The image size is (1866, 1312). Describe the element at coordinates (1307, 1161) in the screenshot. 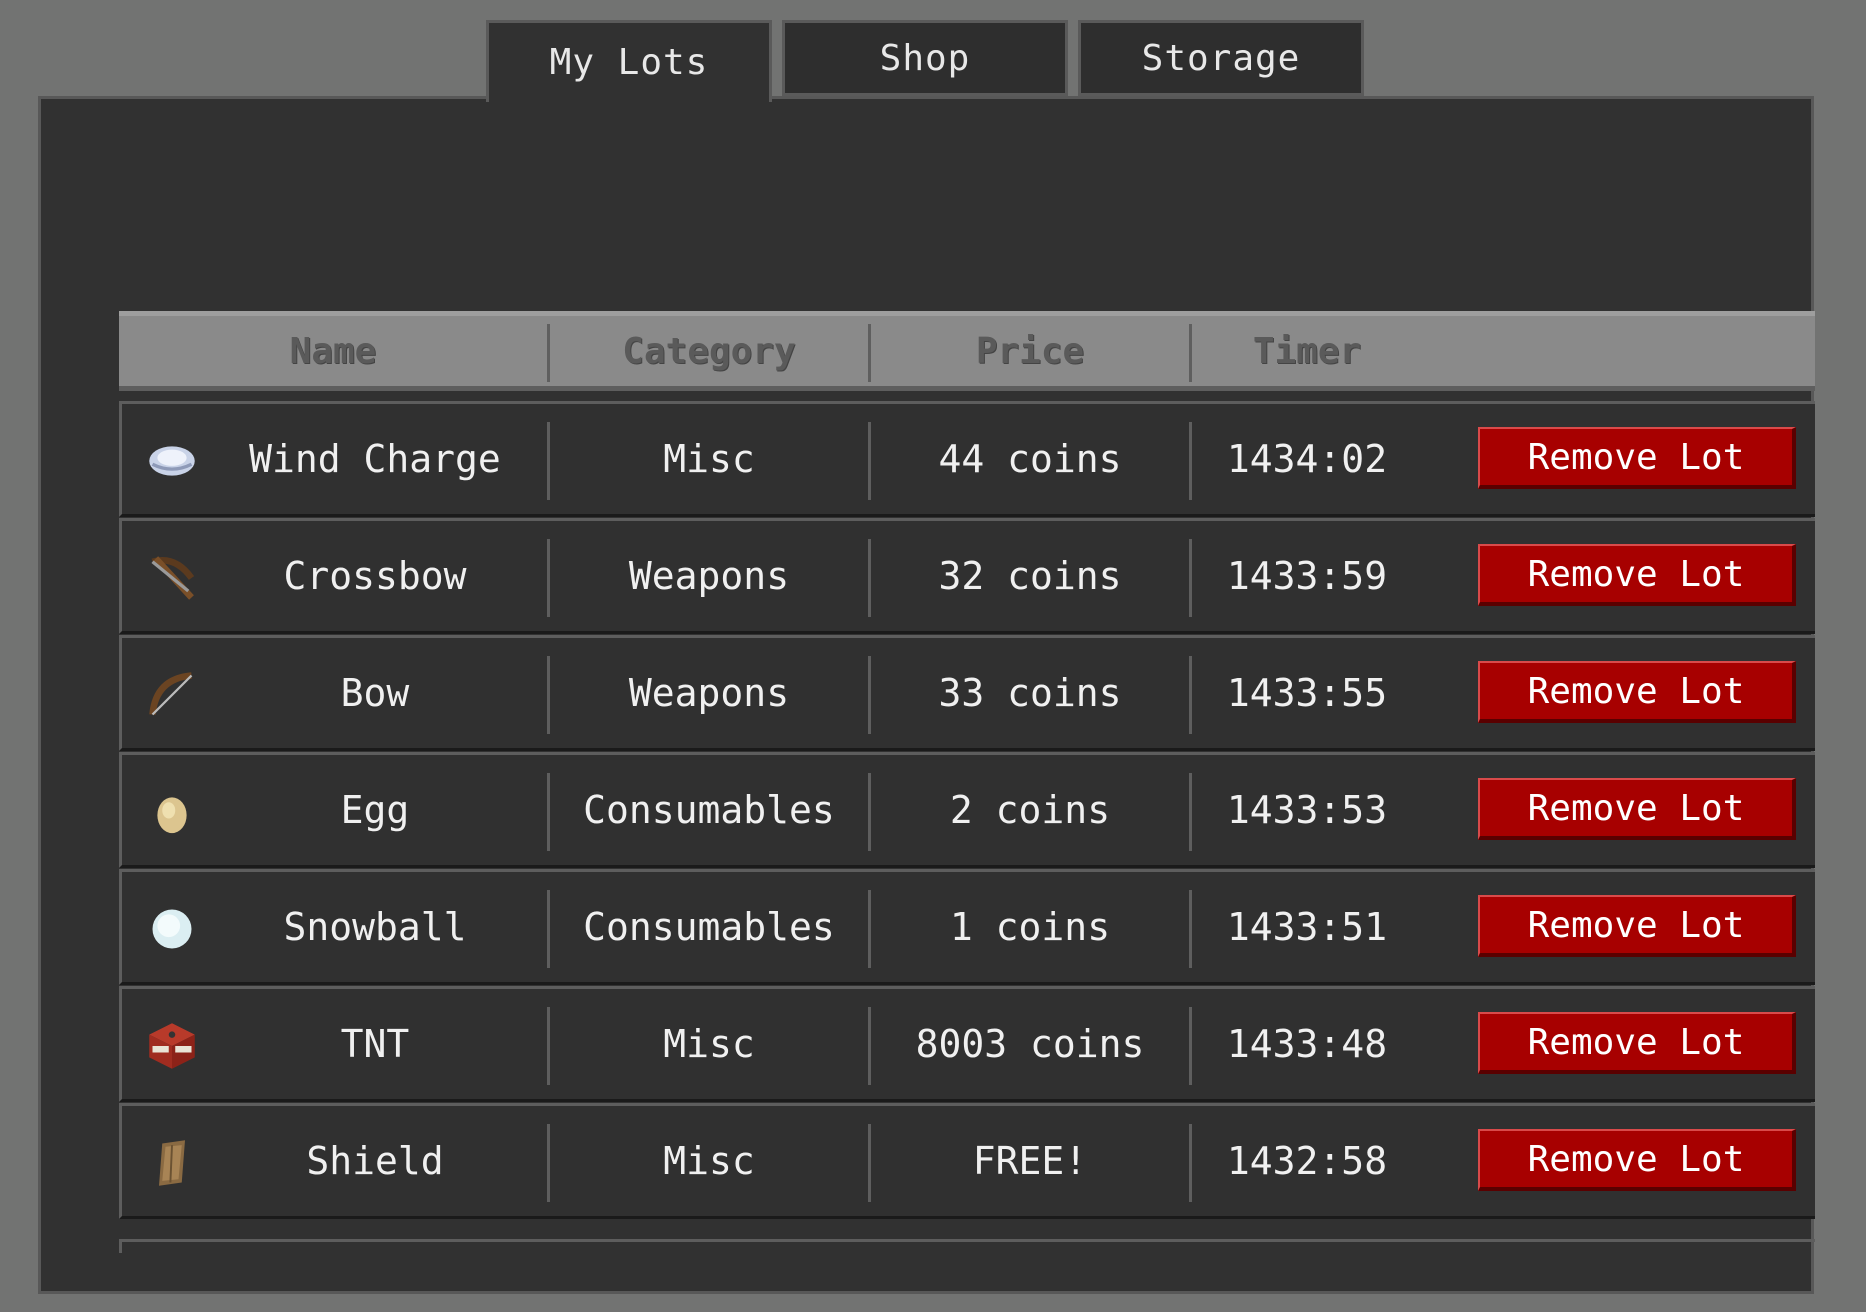

I see `item-timer: 1432:58` at that location.